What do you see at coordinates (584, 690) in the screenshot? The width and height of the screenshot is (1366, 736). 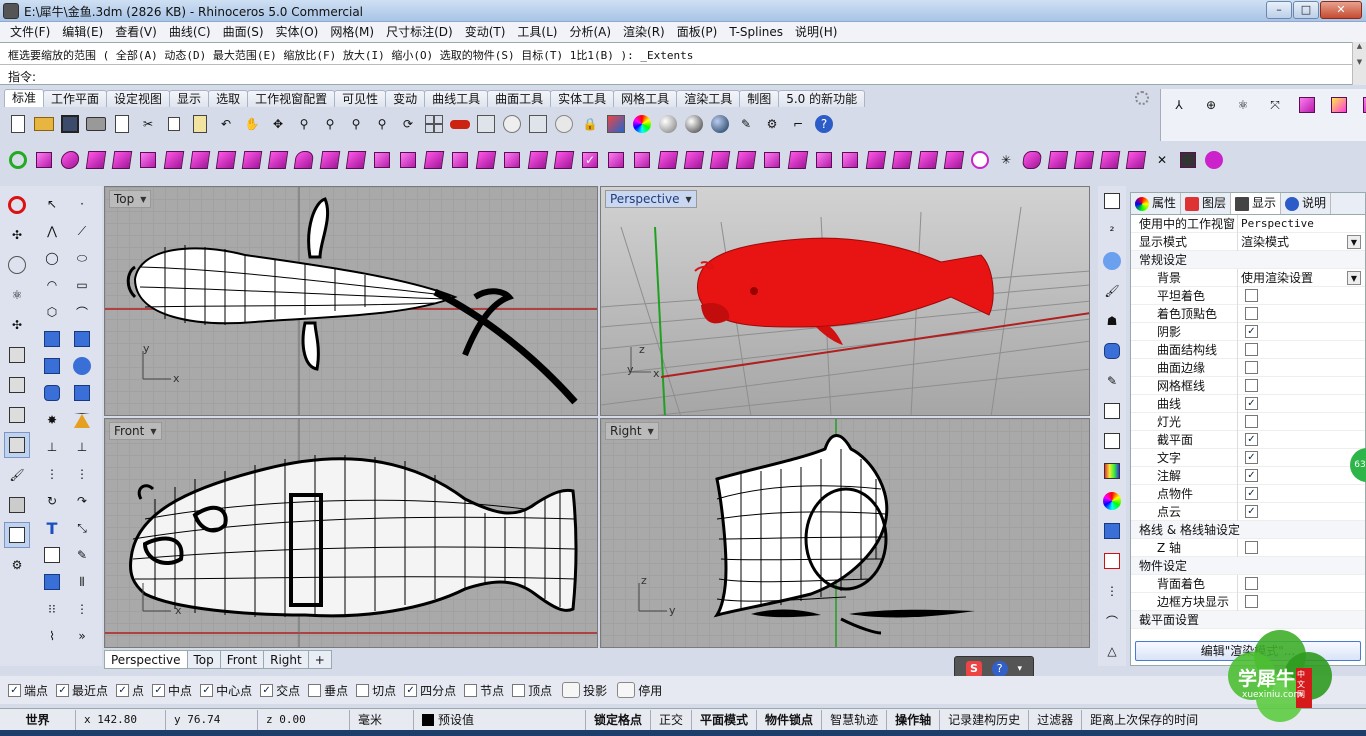 I see `osnap-project-toggle: 投影` at bounding box center [584, 690].